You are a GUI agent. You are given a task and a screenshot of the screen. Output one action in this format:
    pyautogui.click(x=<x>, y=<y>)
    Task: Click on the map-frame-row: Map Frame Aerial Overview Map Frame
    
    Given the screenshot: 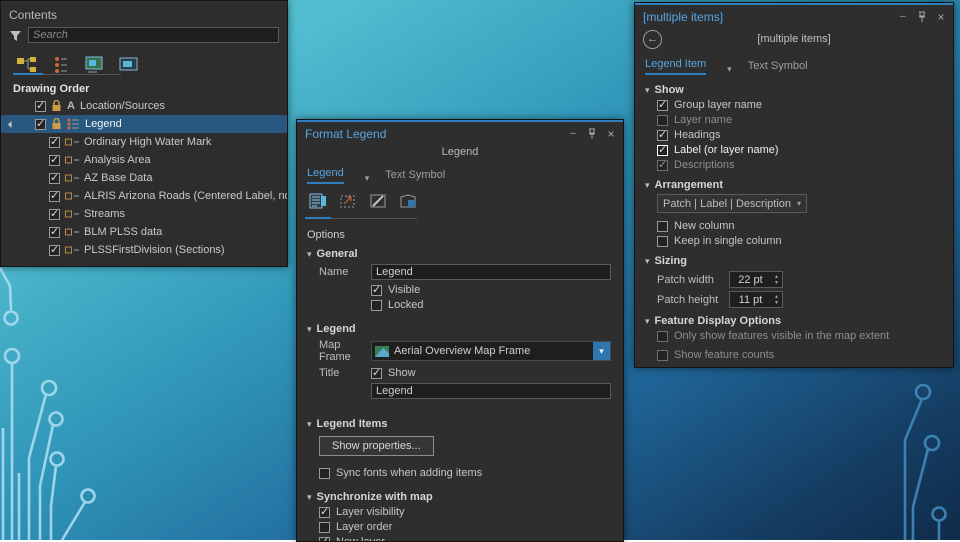 What is the action you would take?
    pyautogui.click(x=466, y=351)
    